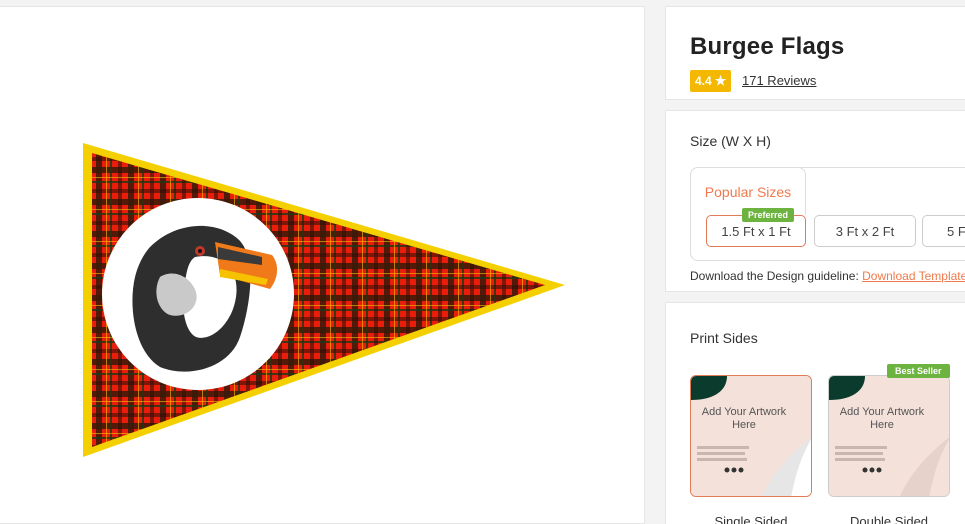 This screenshot has height=524, width=965. What do you see at coordinates (730, 141) in the screenshot?
I see `size-label: Size (W X H)` at bounding box center [730, 141].